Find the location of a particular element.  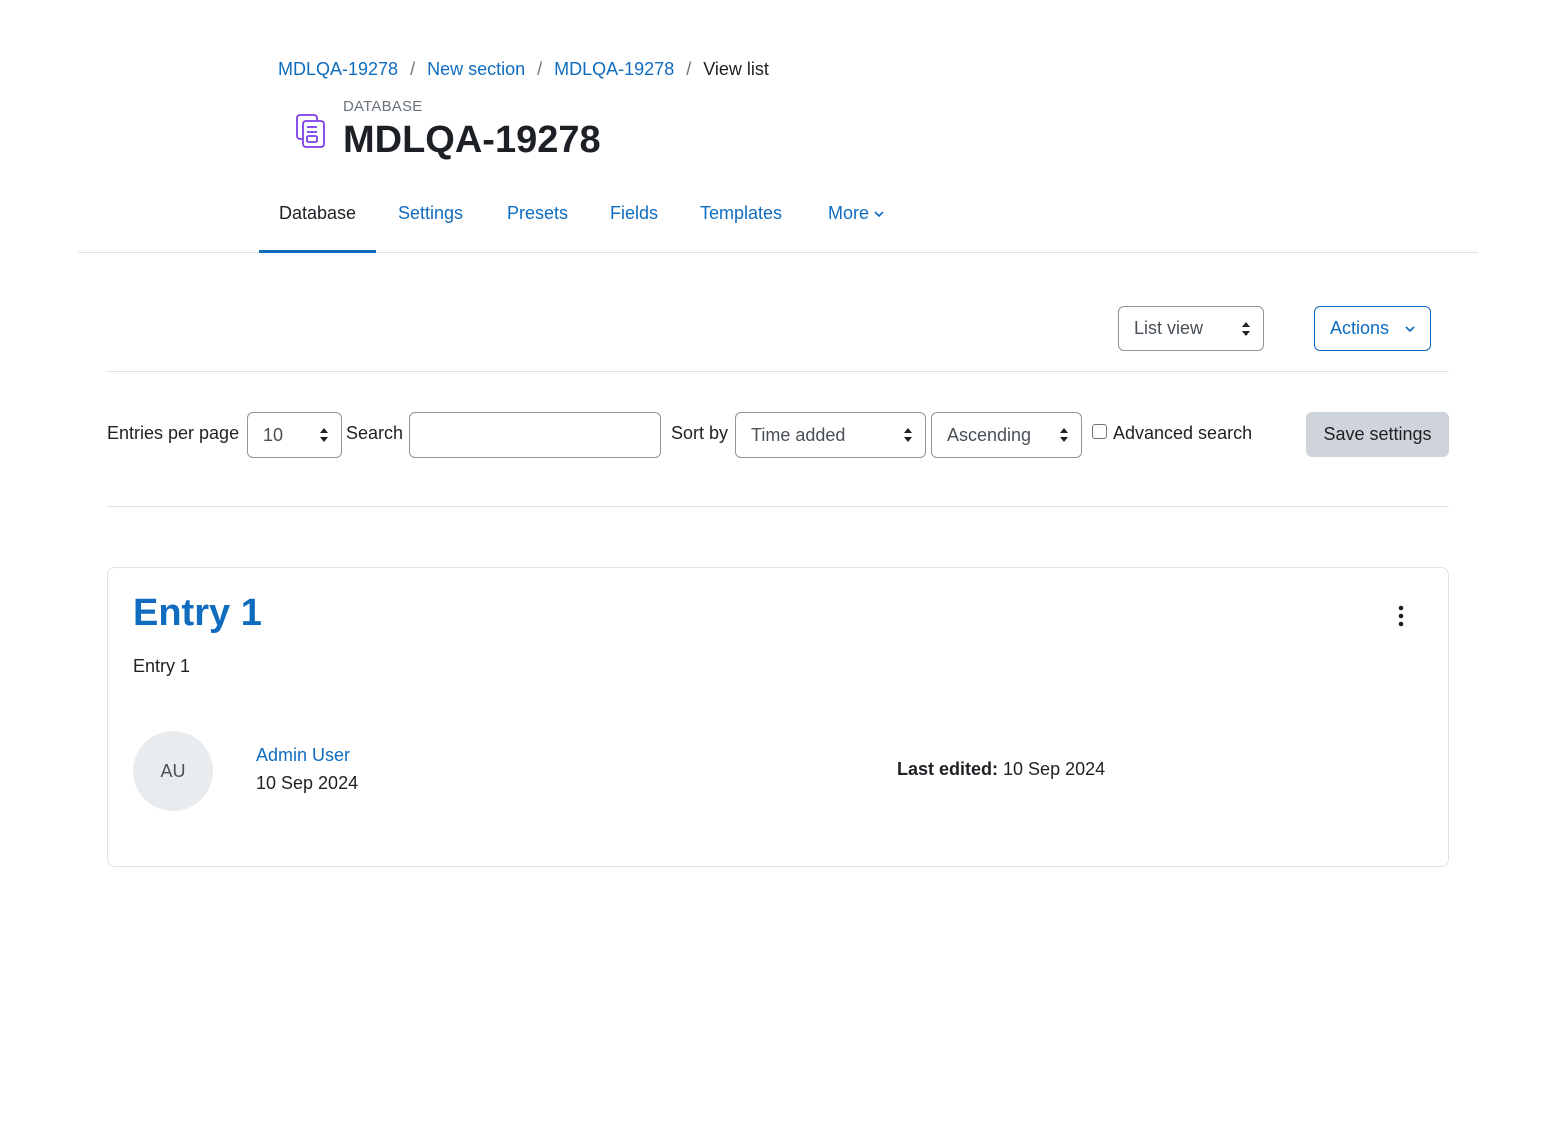

search-input is located at coordinates (535, 435).